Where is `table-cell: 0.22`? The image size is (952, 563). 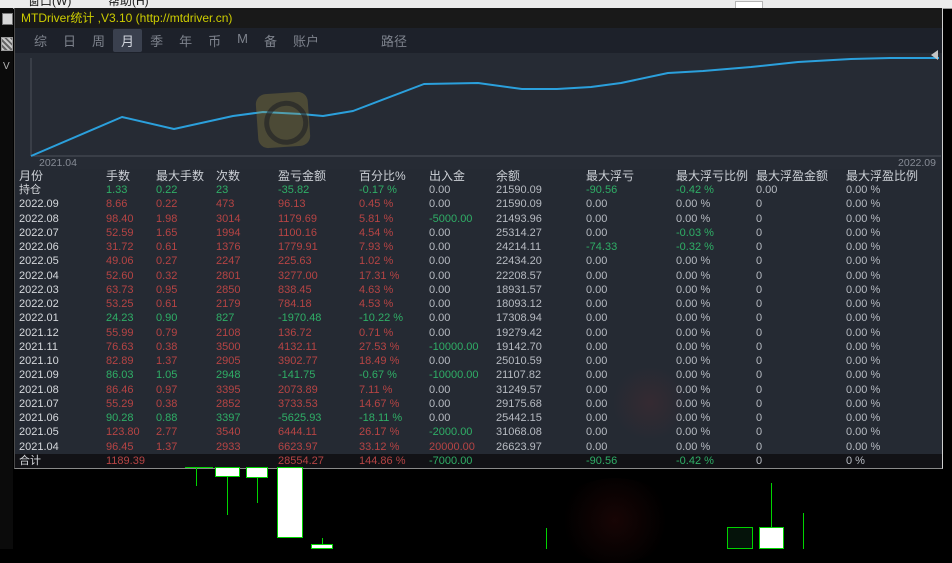 table-cell: 0.22 is located at coordinates (167, 204).